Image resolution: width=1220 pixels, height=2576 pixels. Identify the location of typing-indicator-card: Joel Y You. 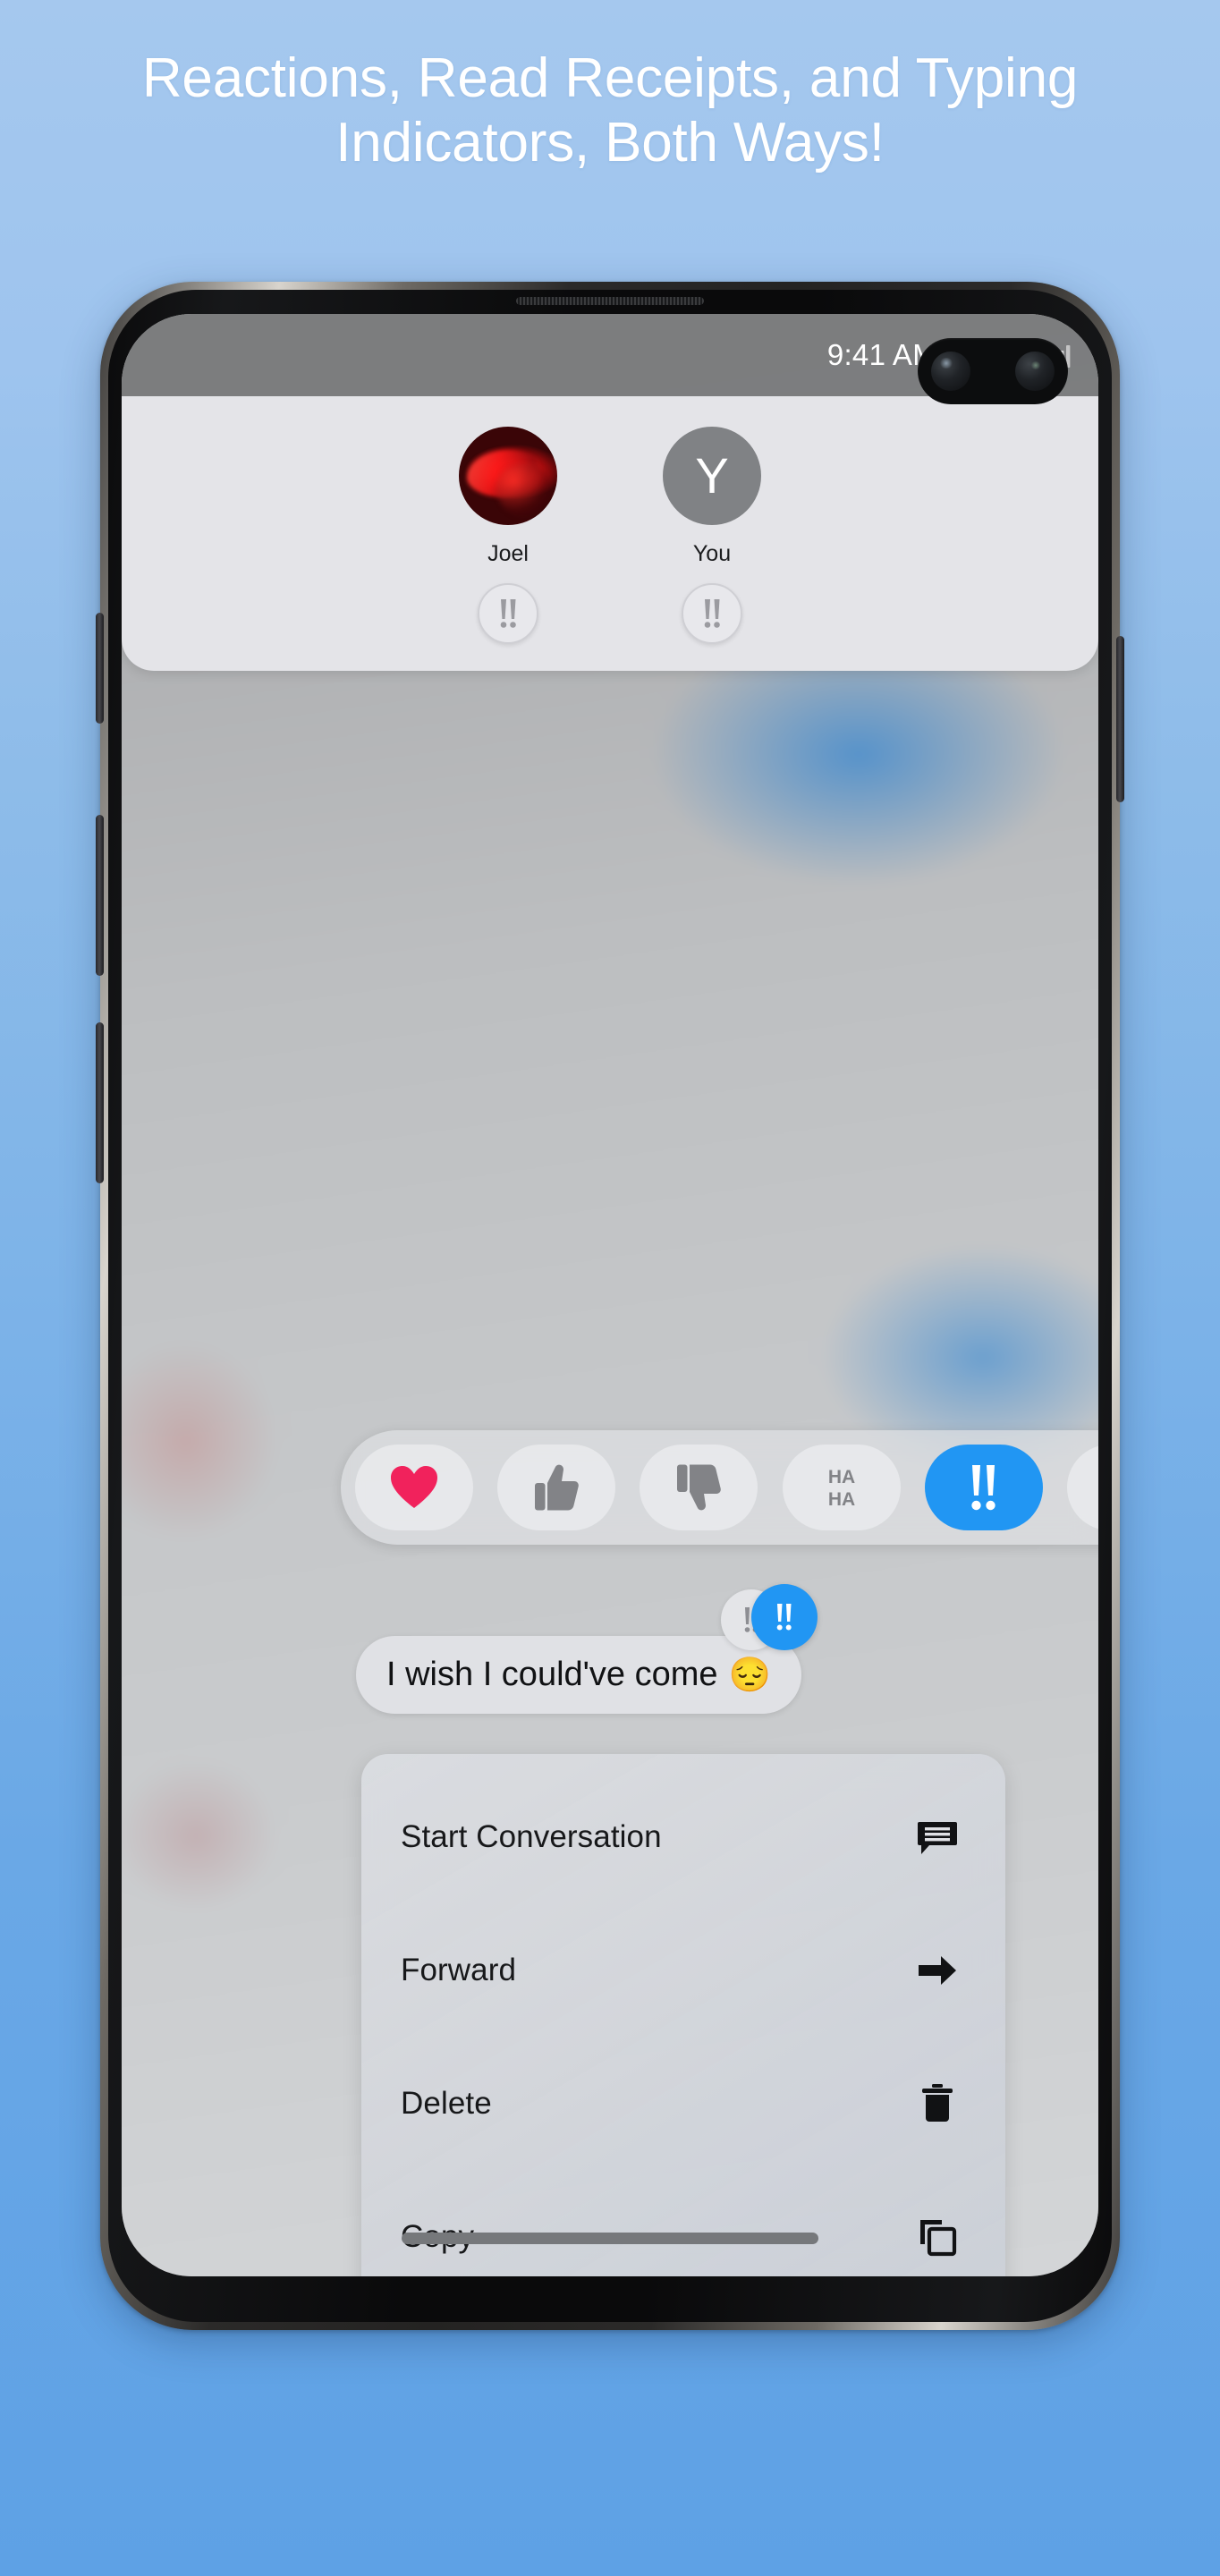
(610, 533).